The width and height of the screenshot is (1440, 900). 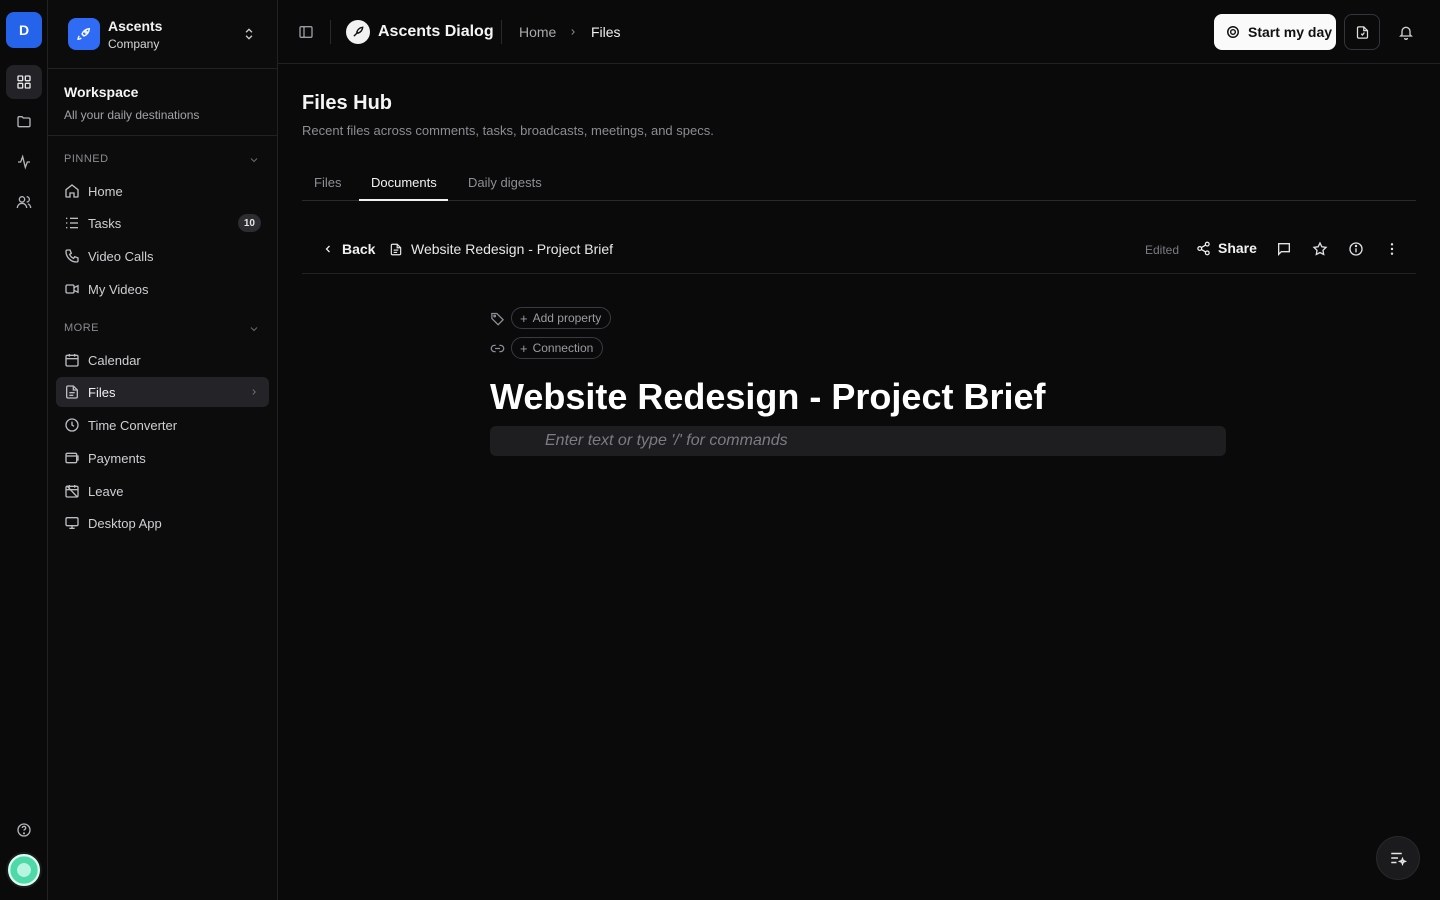 What do you see at coordinates (1398, 858) in the screenshot?
I see `quick-actions-button` at bounding box center [1398, 858].